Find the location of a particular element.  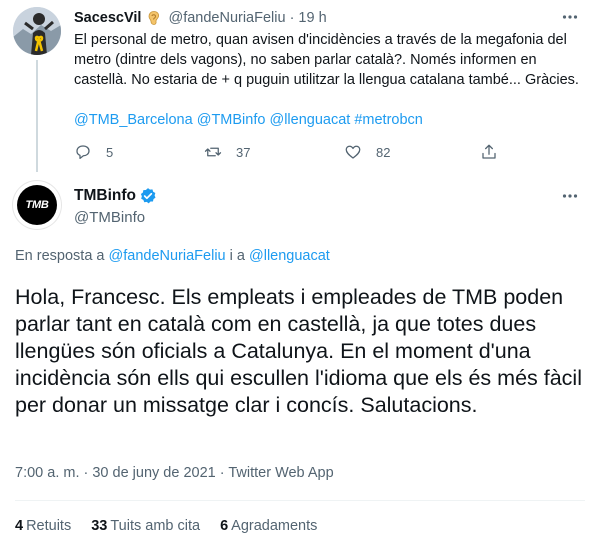

tweet-stats: 4 Retuits 33 Tuits amb cita 6 Agradaments is located at coordinates (176, 526).